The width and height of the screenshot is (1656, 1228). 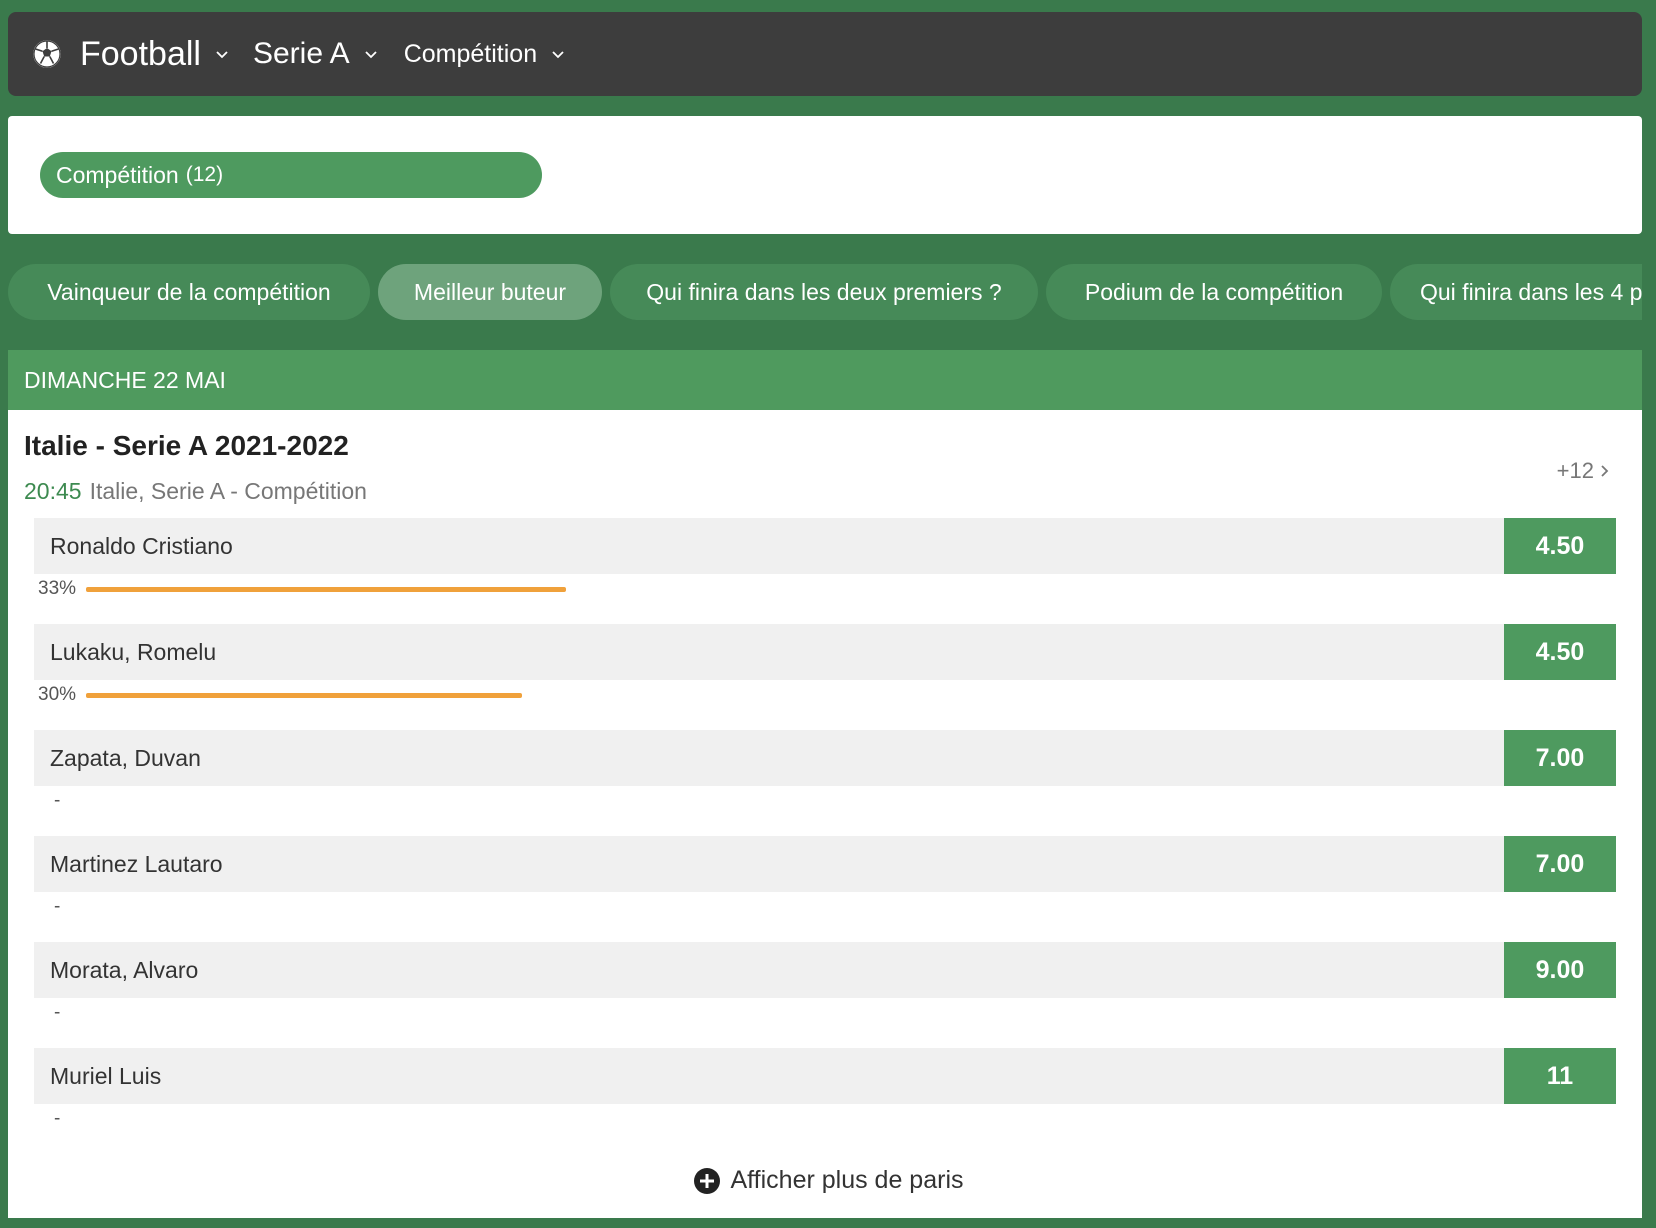 I want to click on event-title: Italie - Serie A 2021-2022, so click(x=186, y=446).